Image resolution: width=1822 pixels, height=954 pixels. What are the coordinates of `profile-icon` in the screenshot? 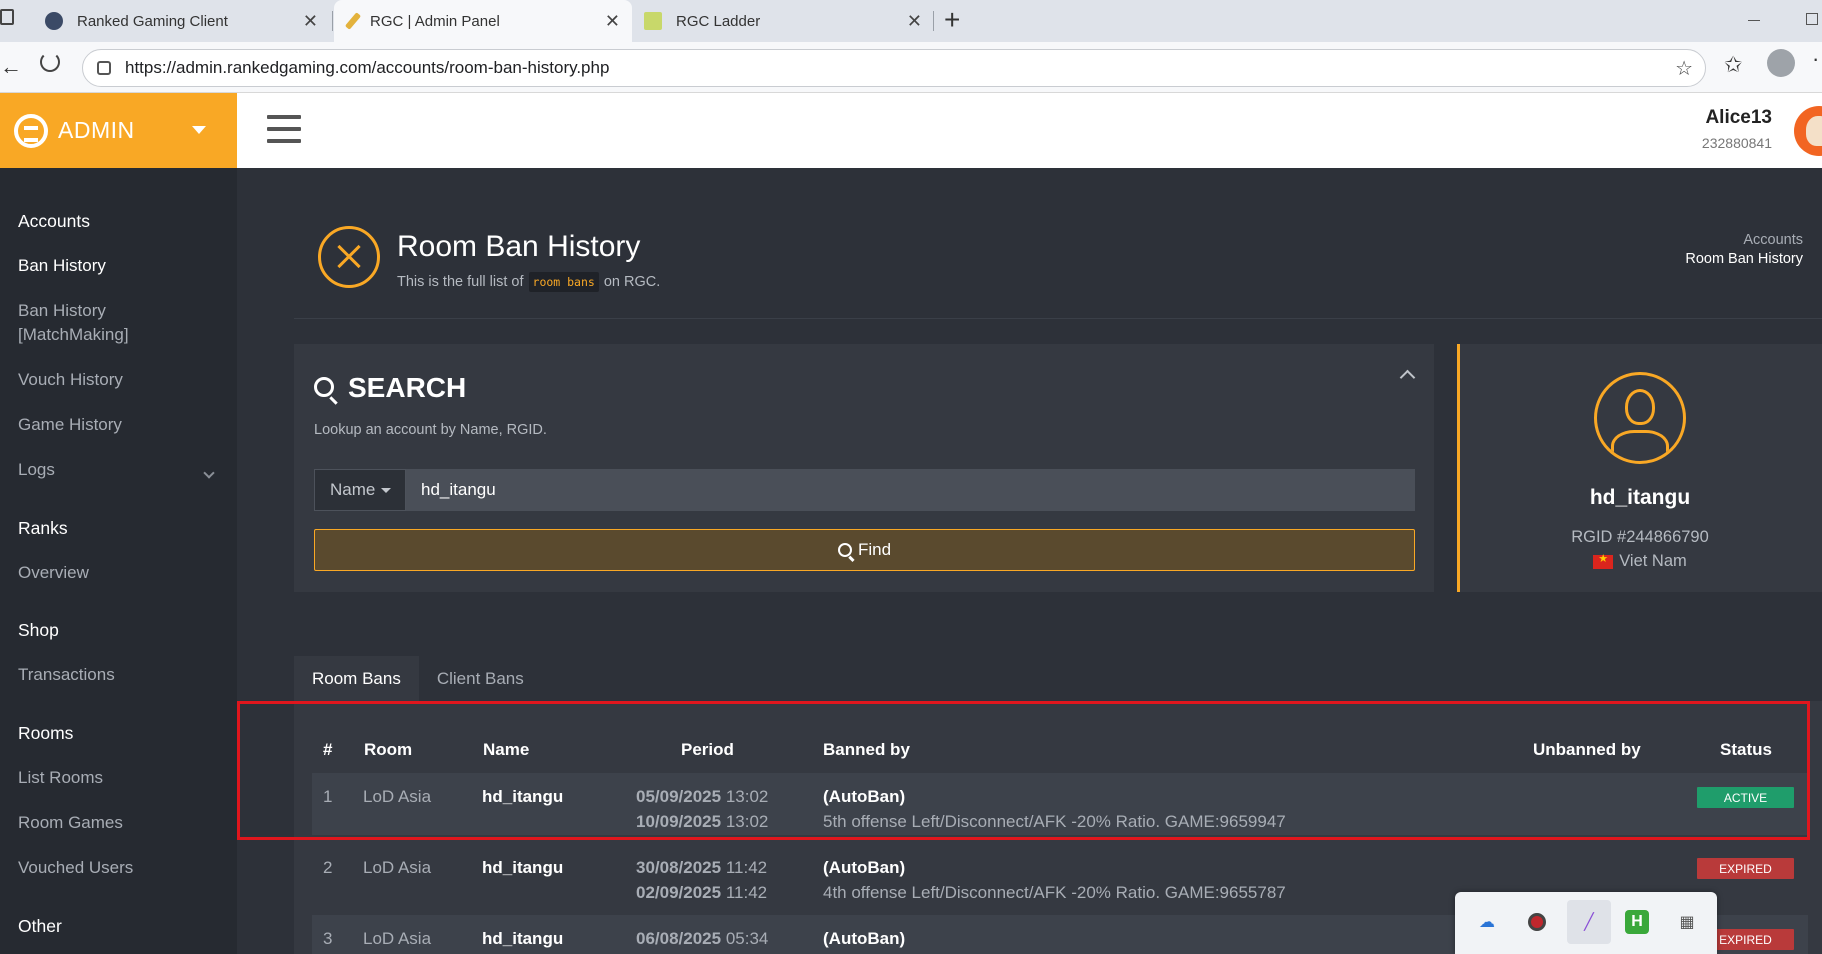 It's located at (1781, 63).